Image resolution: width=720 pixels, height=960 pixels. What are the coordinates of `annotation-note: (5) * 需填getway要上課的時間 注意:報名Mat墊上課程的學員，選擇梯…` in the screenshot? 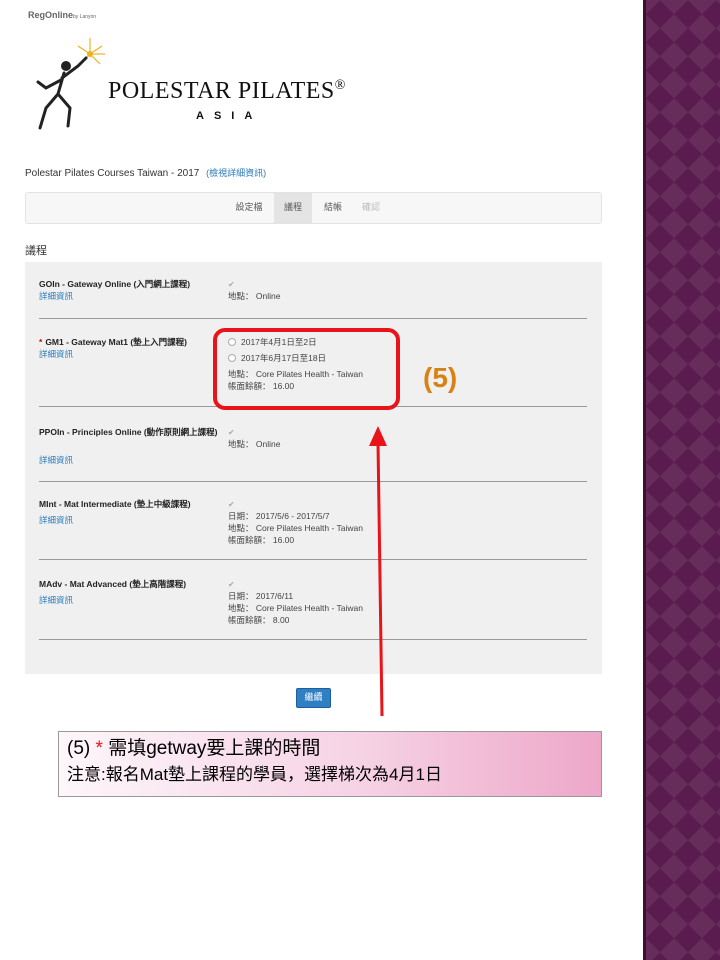 It's located at (330, 764).